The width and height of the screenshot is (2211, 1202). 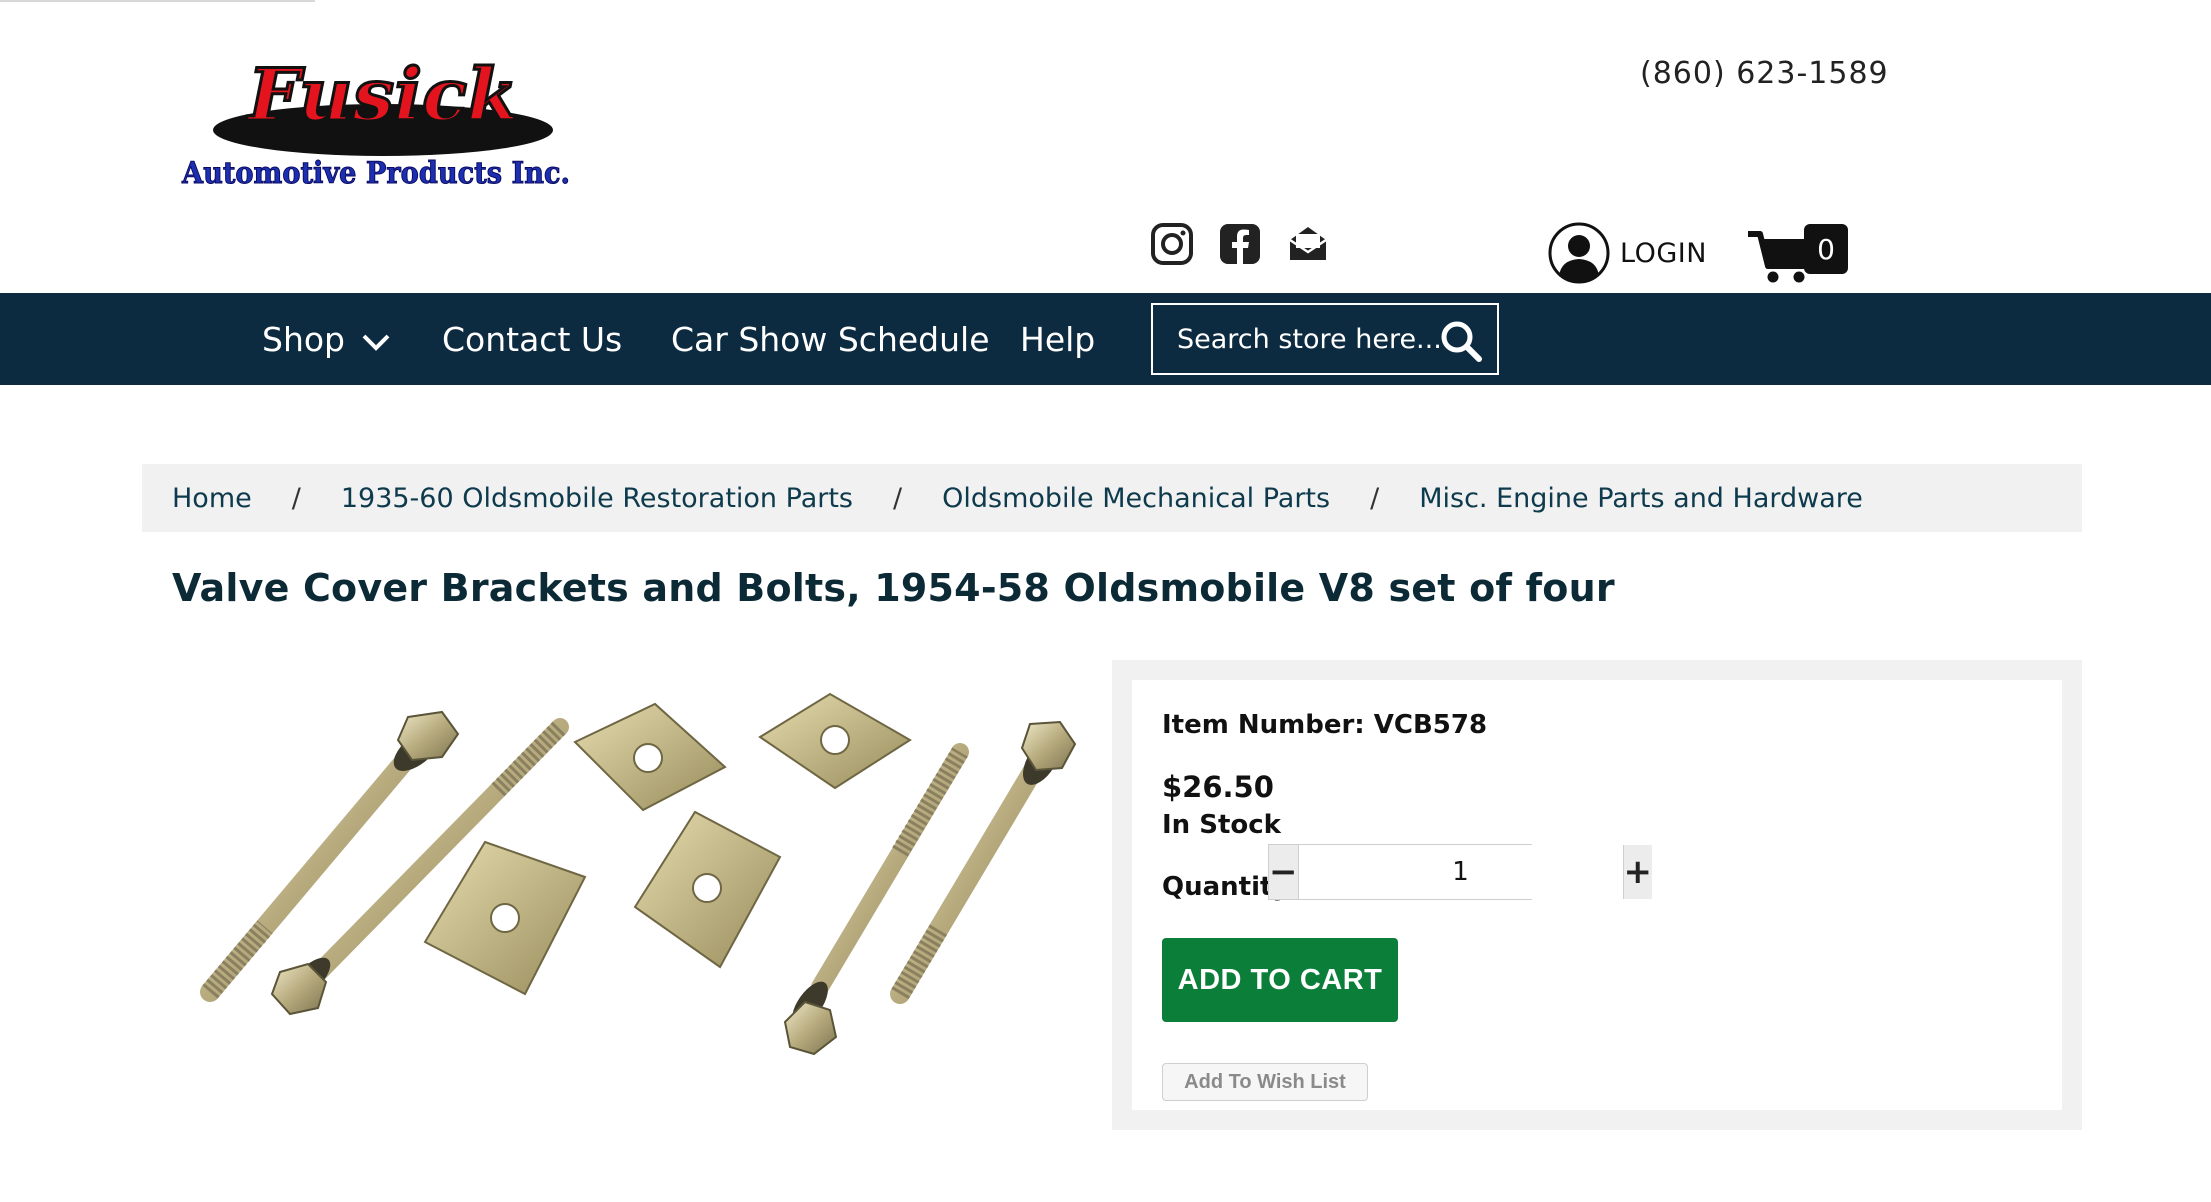 What do you see at coordinates (1826, 249) in the screenshot?
I see `cart-count-badge: 0` at bounding box center [1826, 249].